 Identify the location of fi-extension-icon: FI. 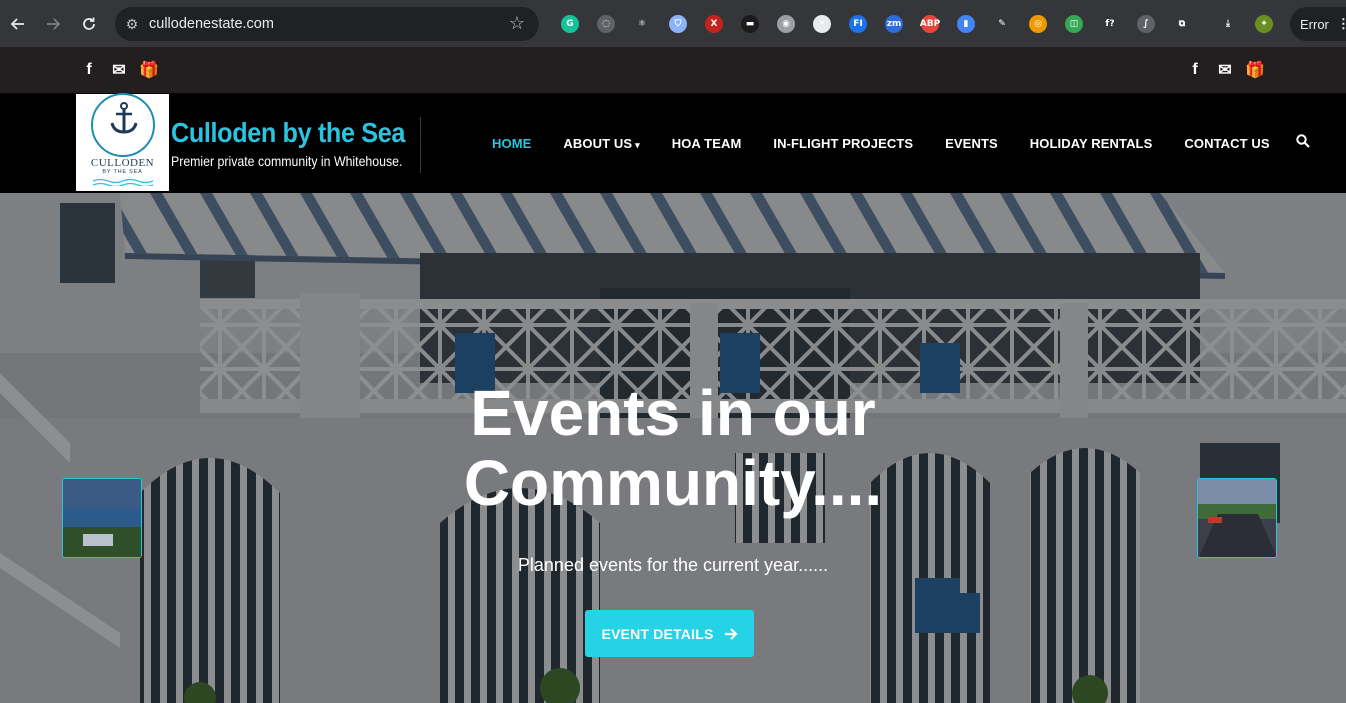
(858, 24).